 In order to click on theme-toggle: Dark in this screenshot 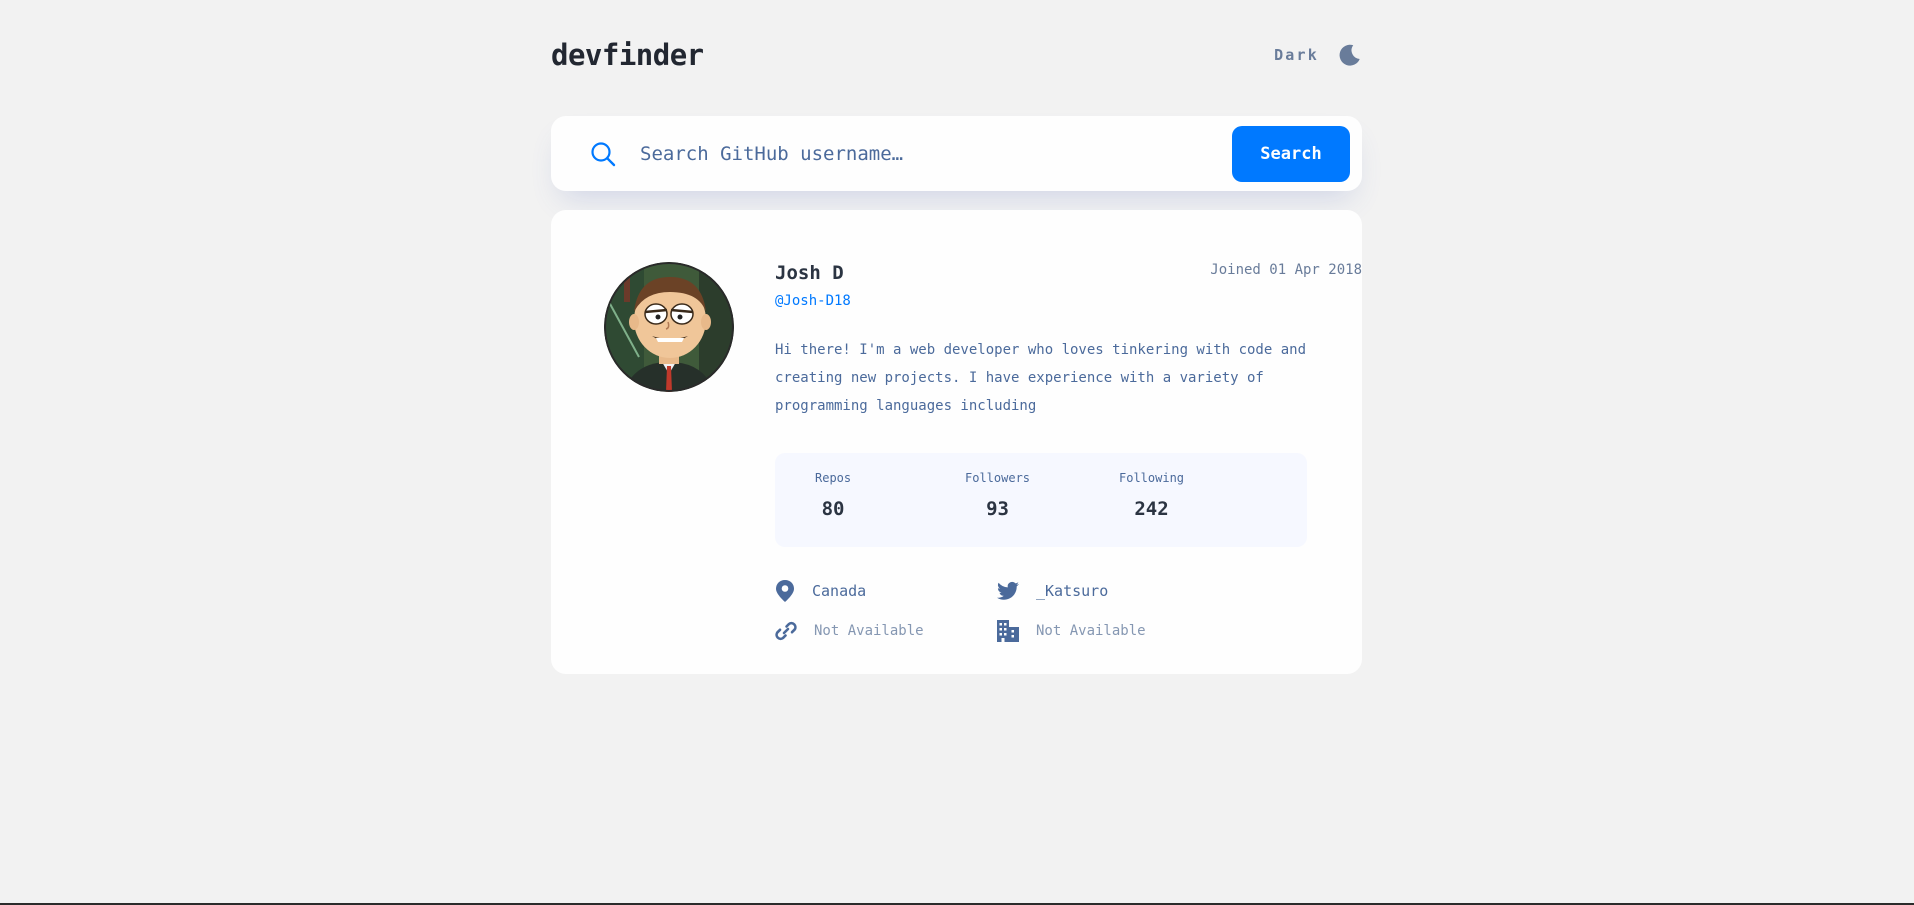, I will do `click(1318, 55)`.